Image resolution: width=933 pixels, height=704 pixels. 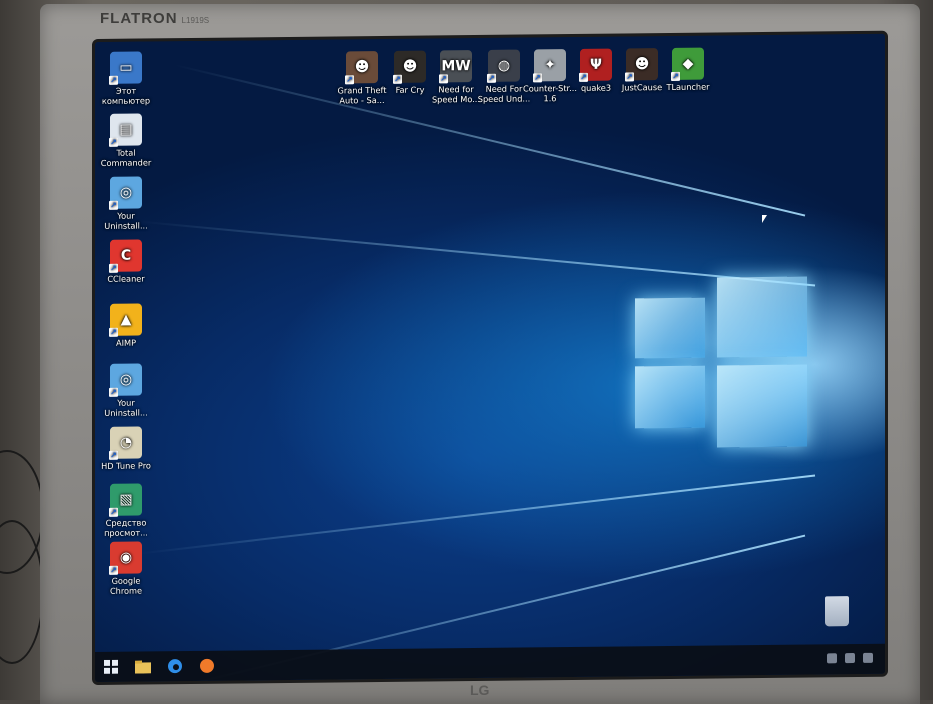 What do you see at coordinates (687, 64) in the screenshot?
I see `tlauncher-icon: ◆ ↗` at bounding box center [687, 64].